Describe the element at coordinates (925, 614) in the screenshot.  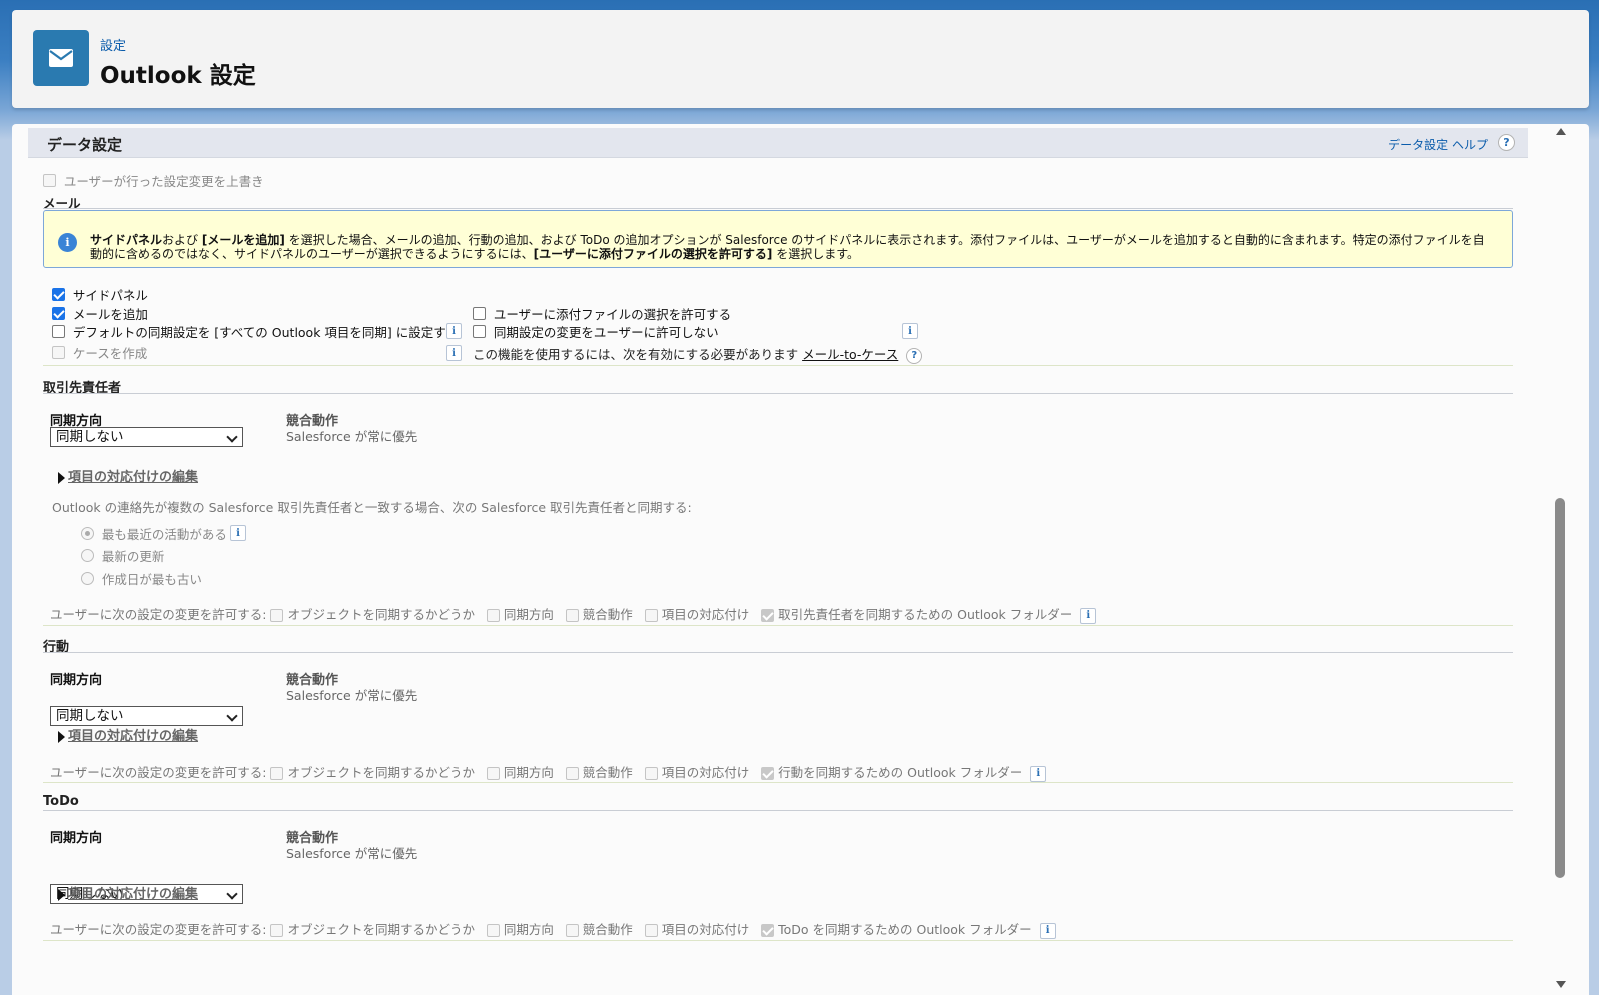
I see `allow-folder-label: 取引先責任者を同期するための Outlook フォルダー` at that location.